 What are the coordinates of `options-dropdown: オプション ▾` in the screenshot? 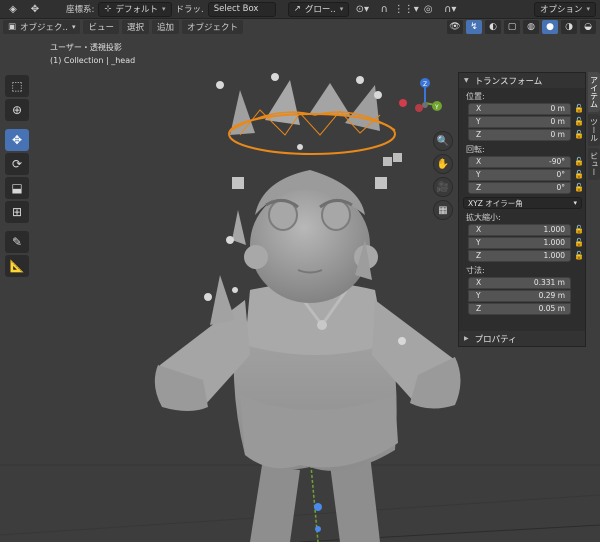 It's located at (564, 9).